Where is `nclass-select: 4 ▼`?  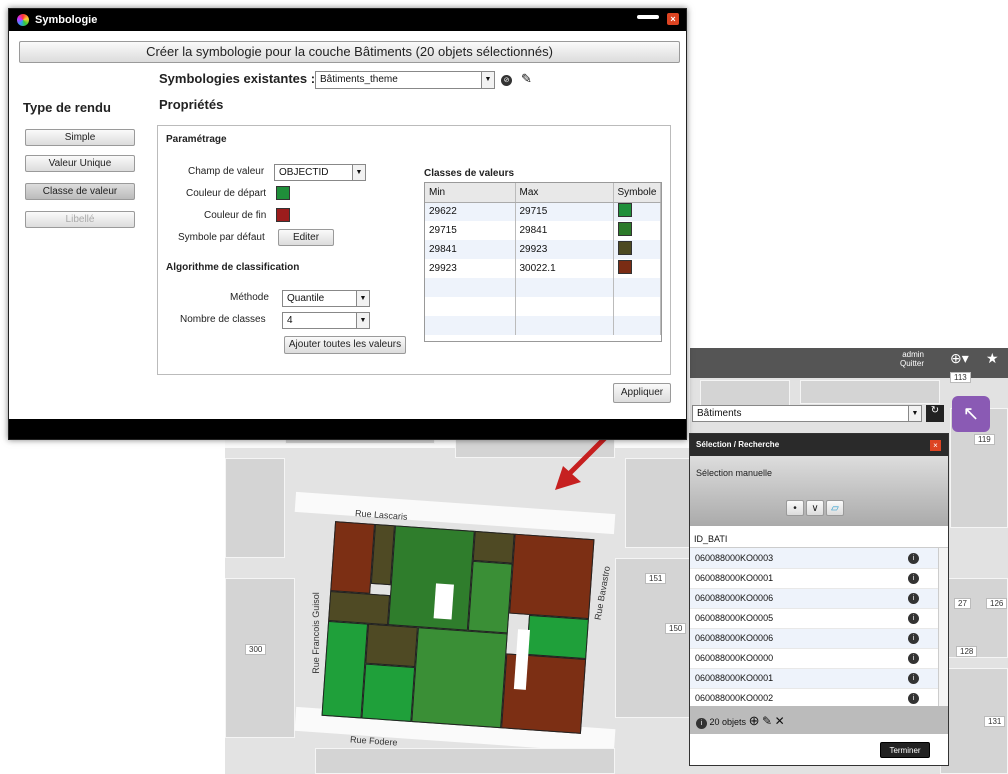 nclass-select: 4 ▼ is located at coordinates (326, 320).